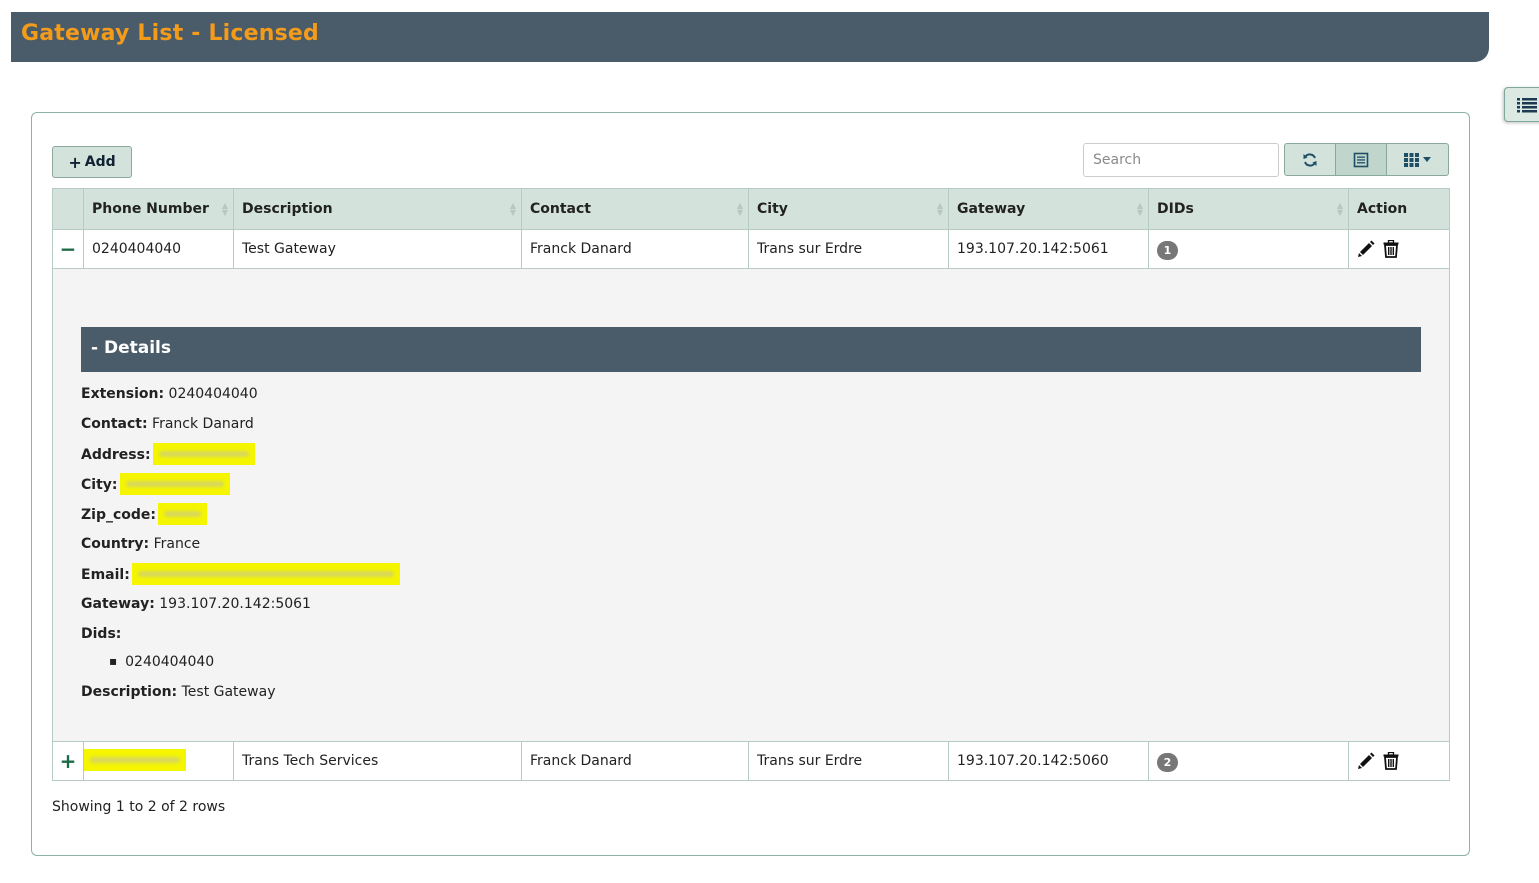 The width and height of the screenshot is (1539, 883). Describe the element at coordinates (1167, 250) in the screenshot. I see `dids-count-badge: 1` at that location.